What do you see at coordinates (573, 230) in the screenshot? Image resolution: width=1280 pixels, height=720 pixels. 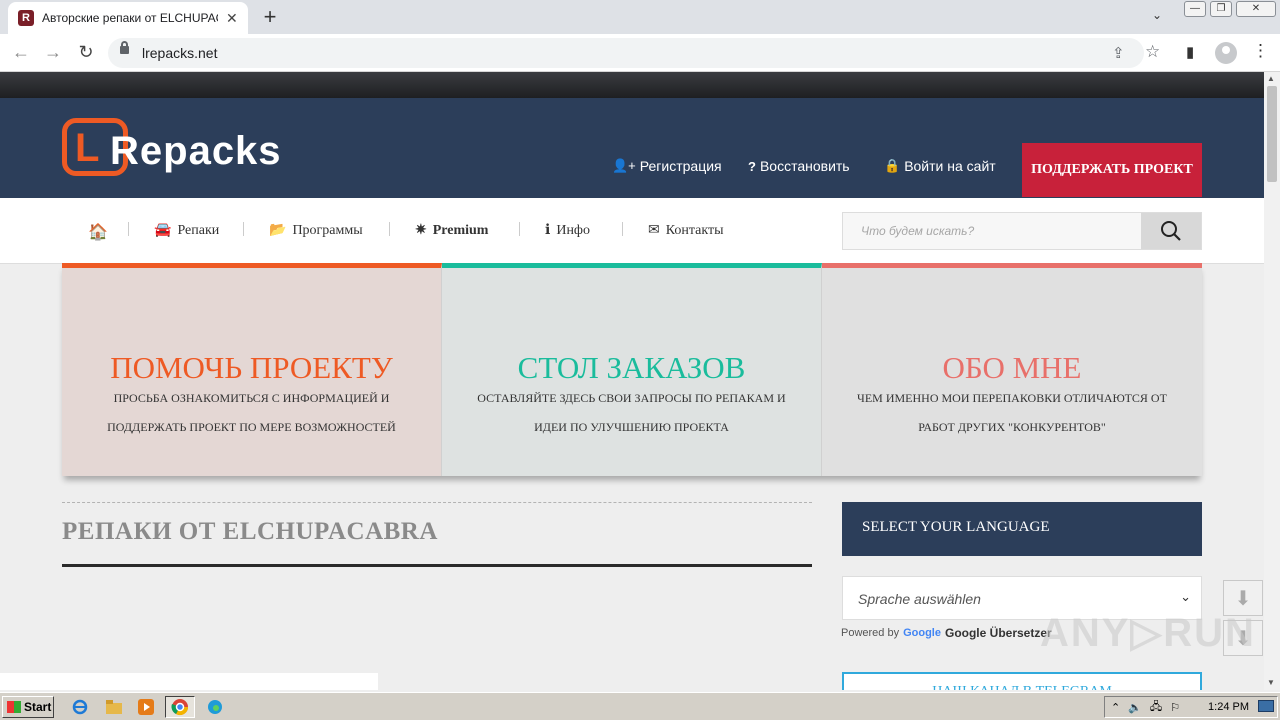 I see `nav-info-label: Инфо` at bounding box center [573, 230].